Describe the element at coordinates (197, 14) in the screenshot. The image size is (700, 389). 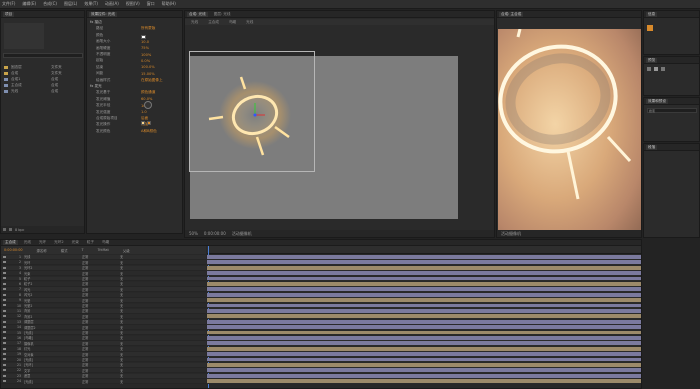
I see `tab-composition: 合成: 光线` at that location.